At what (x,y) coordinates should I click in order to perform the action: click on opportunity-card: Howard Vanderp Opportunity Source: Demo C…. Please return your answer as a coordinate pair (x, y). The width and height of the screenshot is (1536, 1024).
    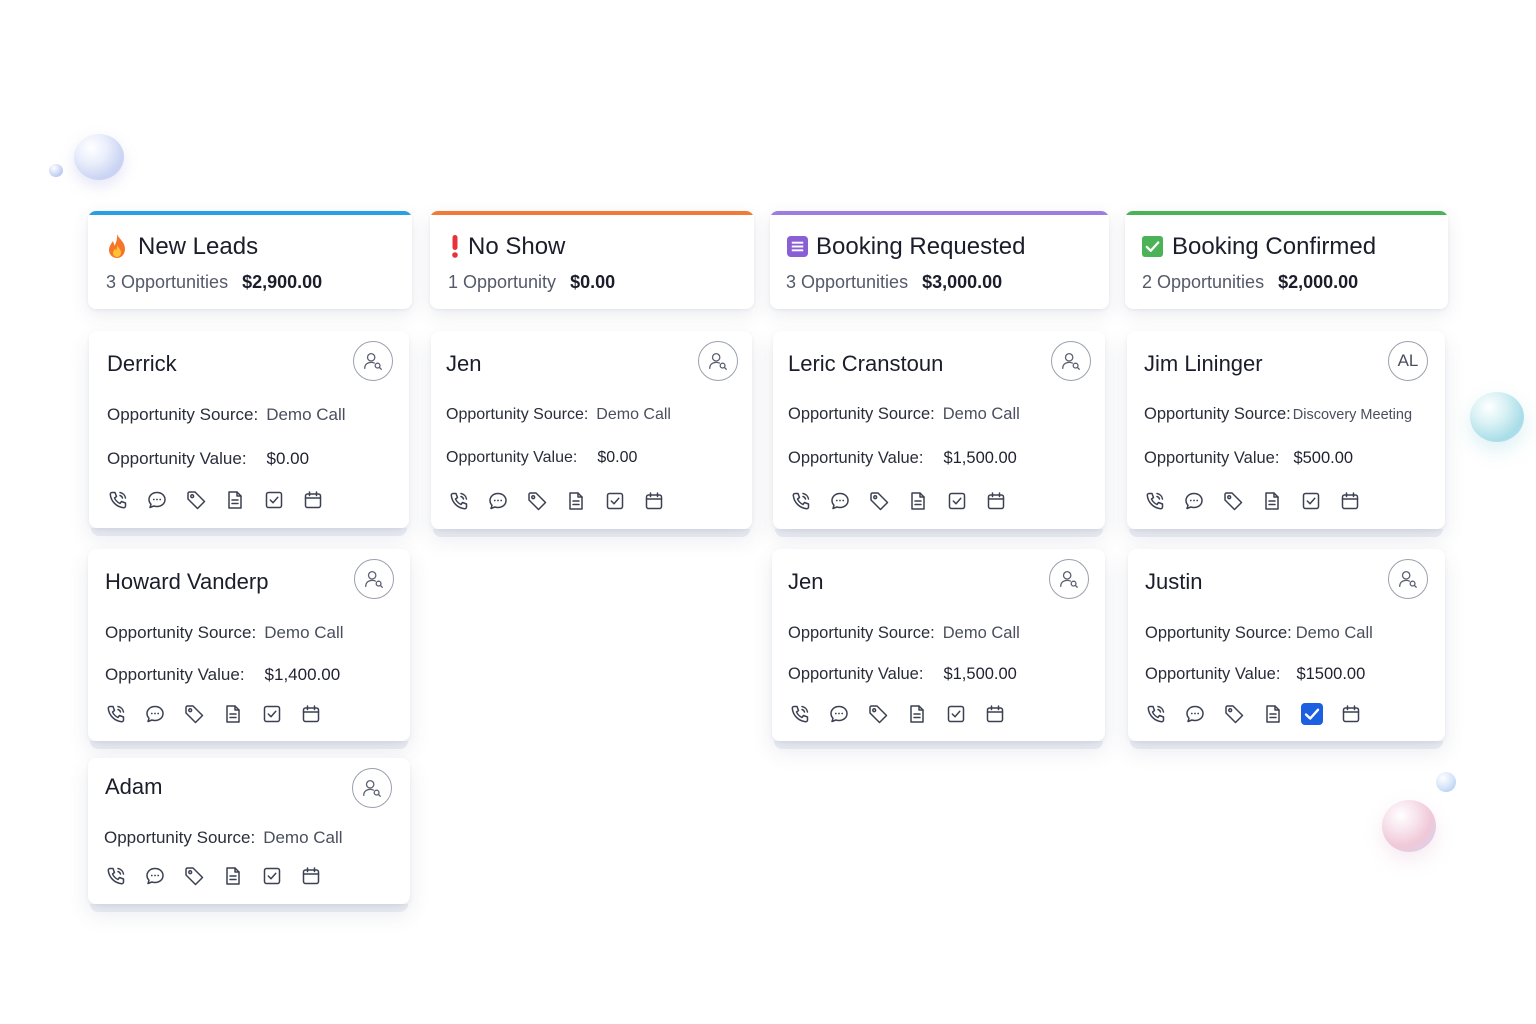
    Looking at the image, I should click on (249, 649).